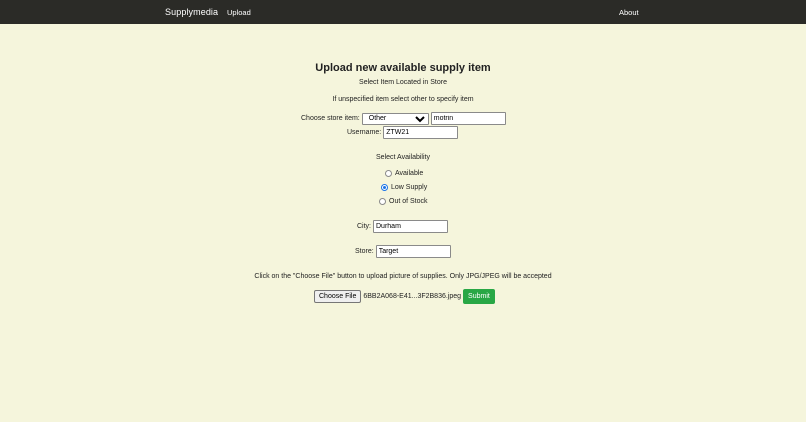 This screenshot has height=422, width=806. I want to click on availability-title: Select Availability, so click(403, 157).